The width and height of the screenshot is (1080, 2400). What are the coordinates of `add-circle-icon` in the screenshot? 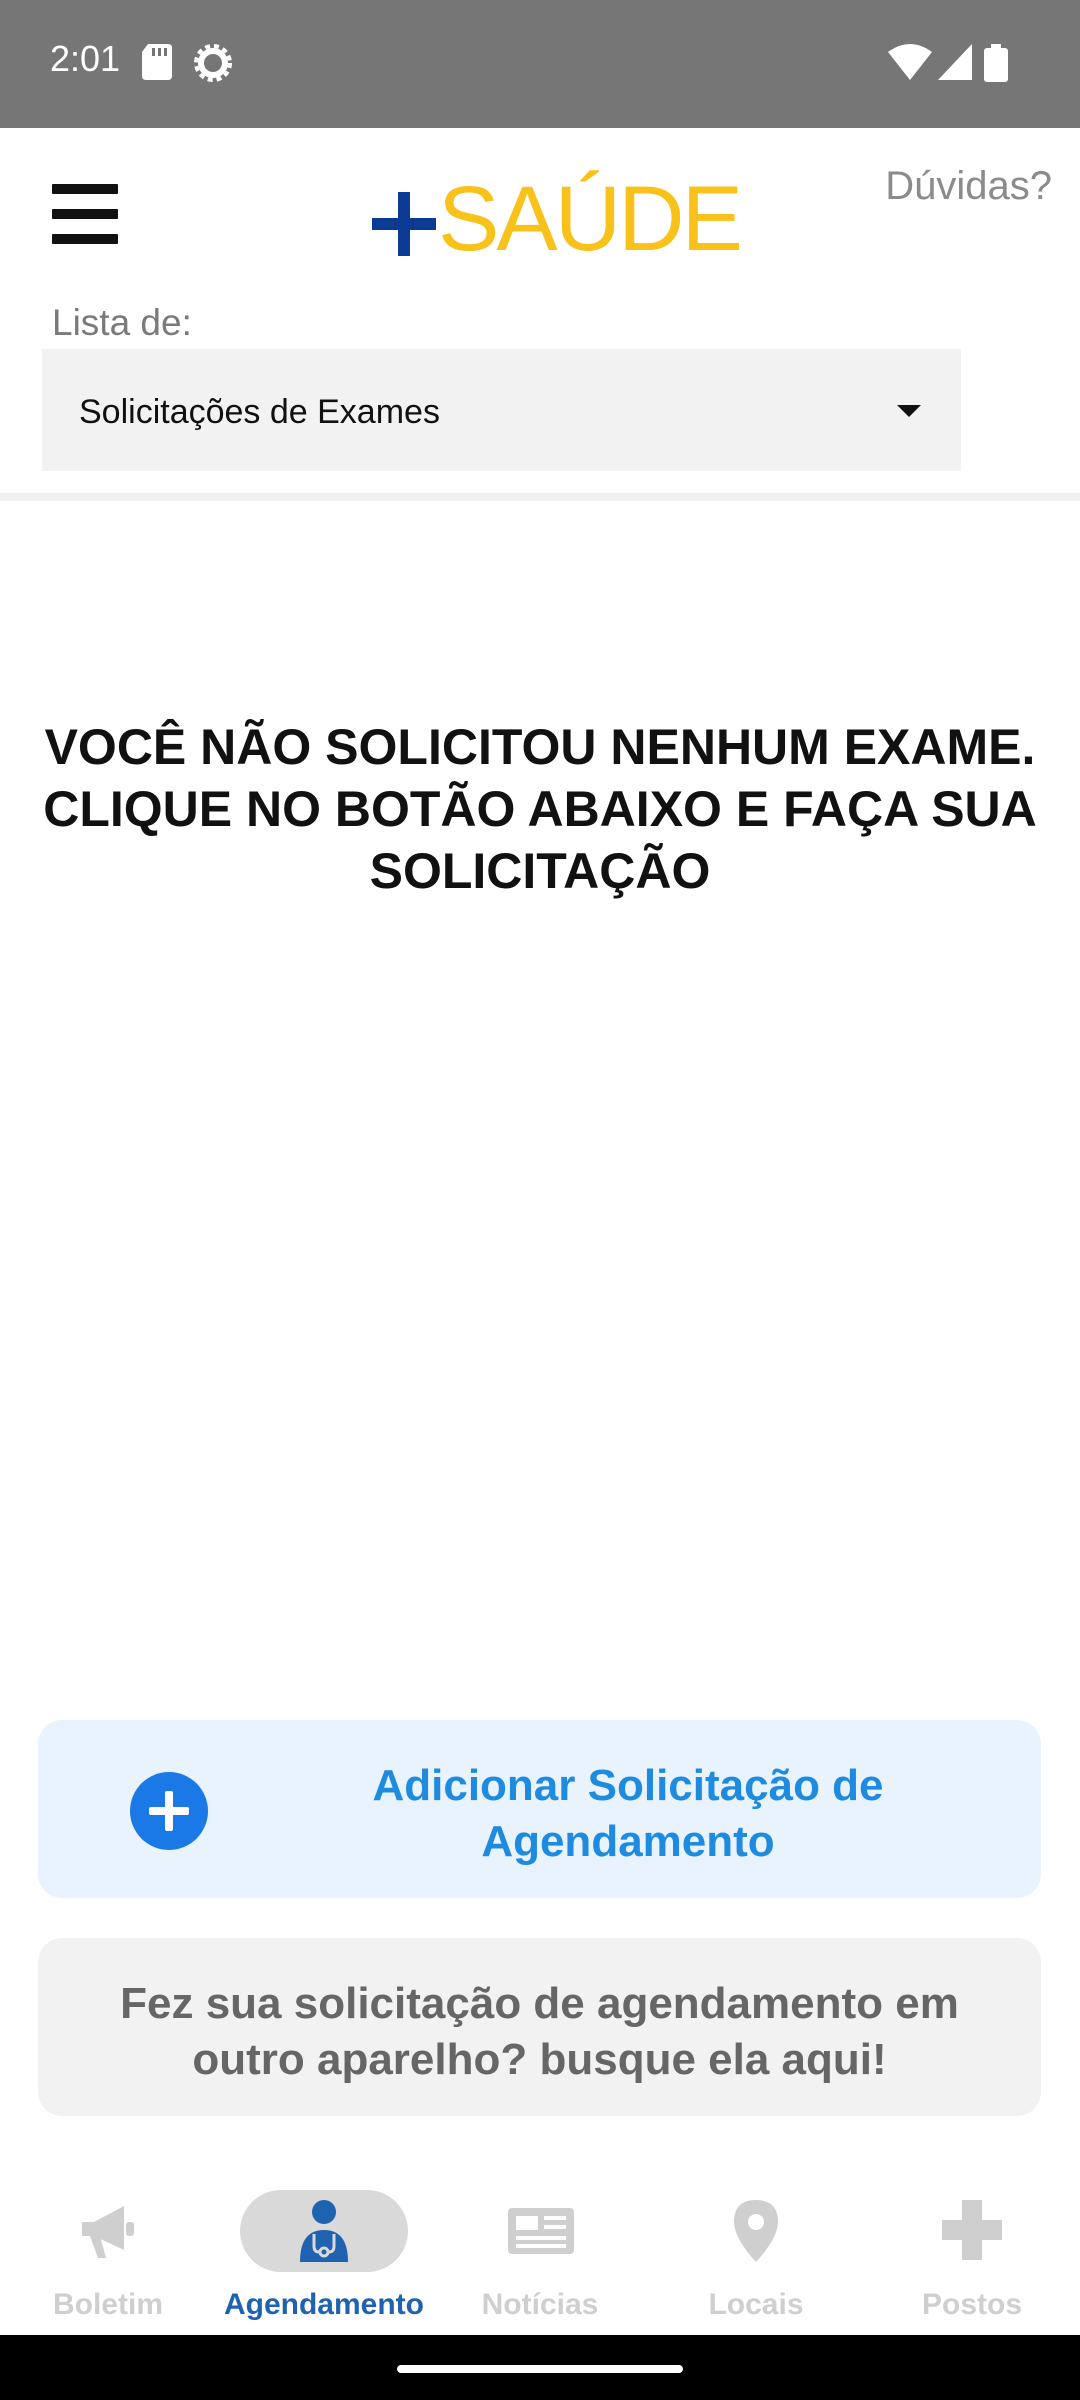 It's located at (169, 1811).